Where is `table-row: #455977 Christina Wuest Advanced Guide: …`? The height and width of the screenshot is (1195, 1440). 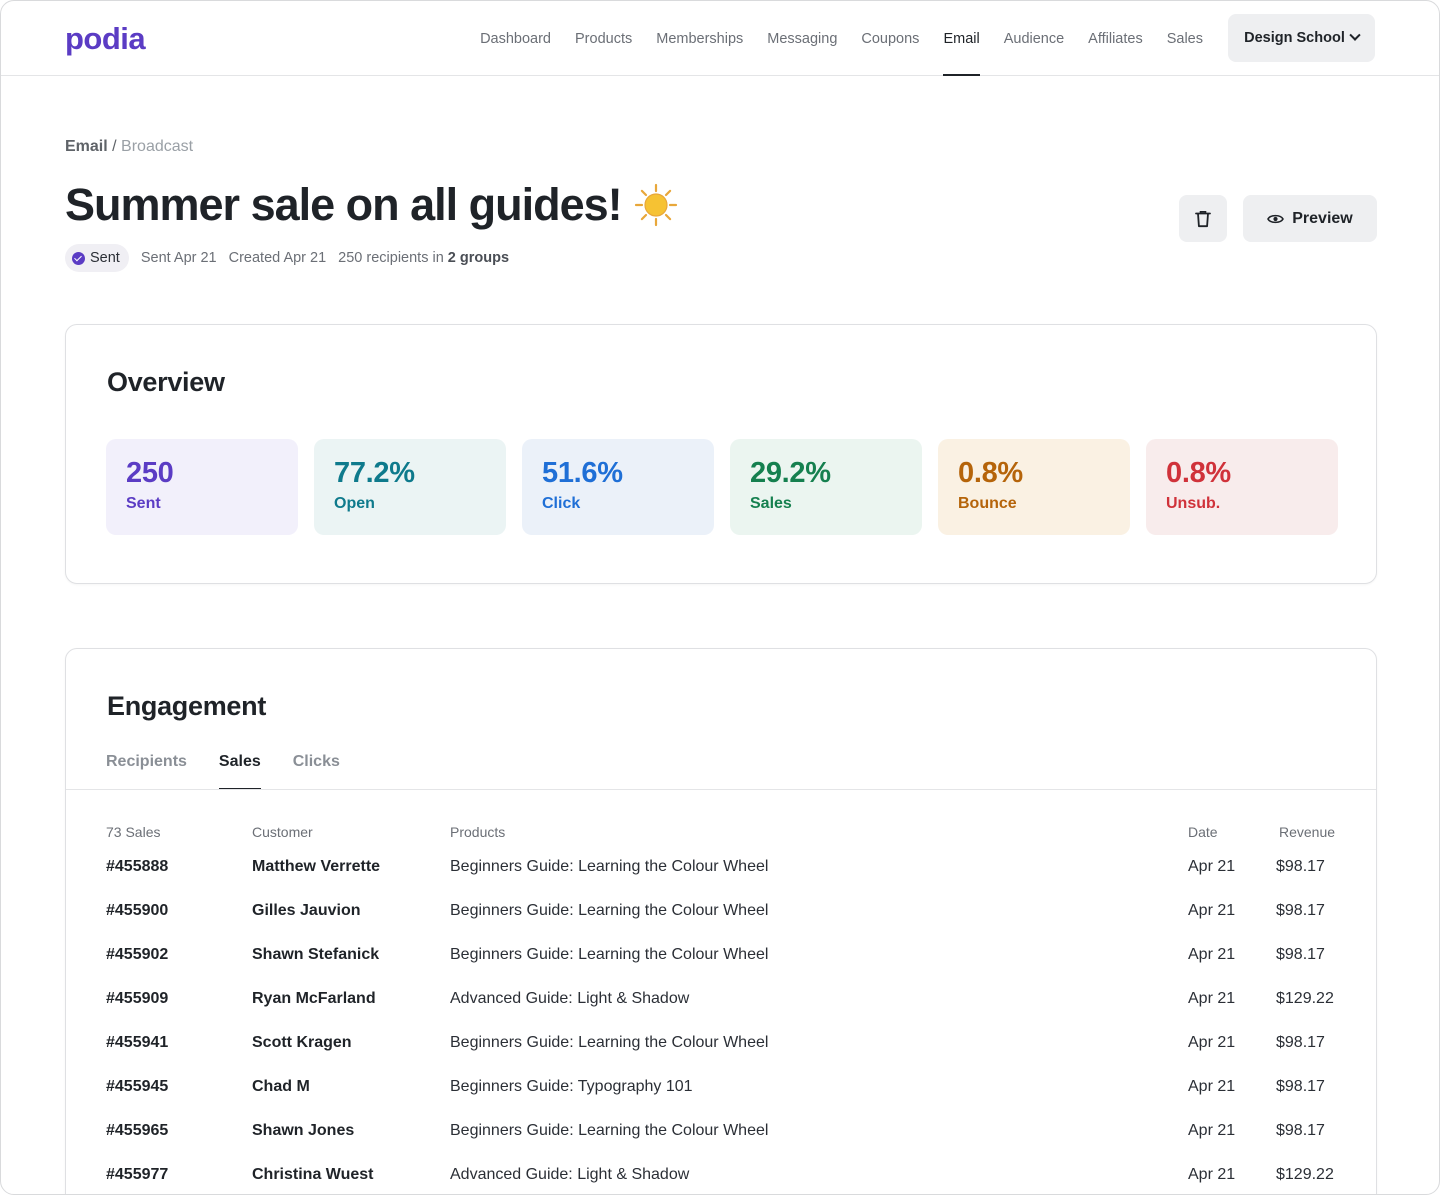
table-row: #455977 Christina Wuest Advanced Guide: … is located at coordinates (722, 1173).